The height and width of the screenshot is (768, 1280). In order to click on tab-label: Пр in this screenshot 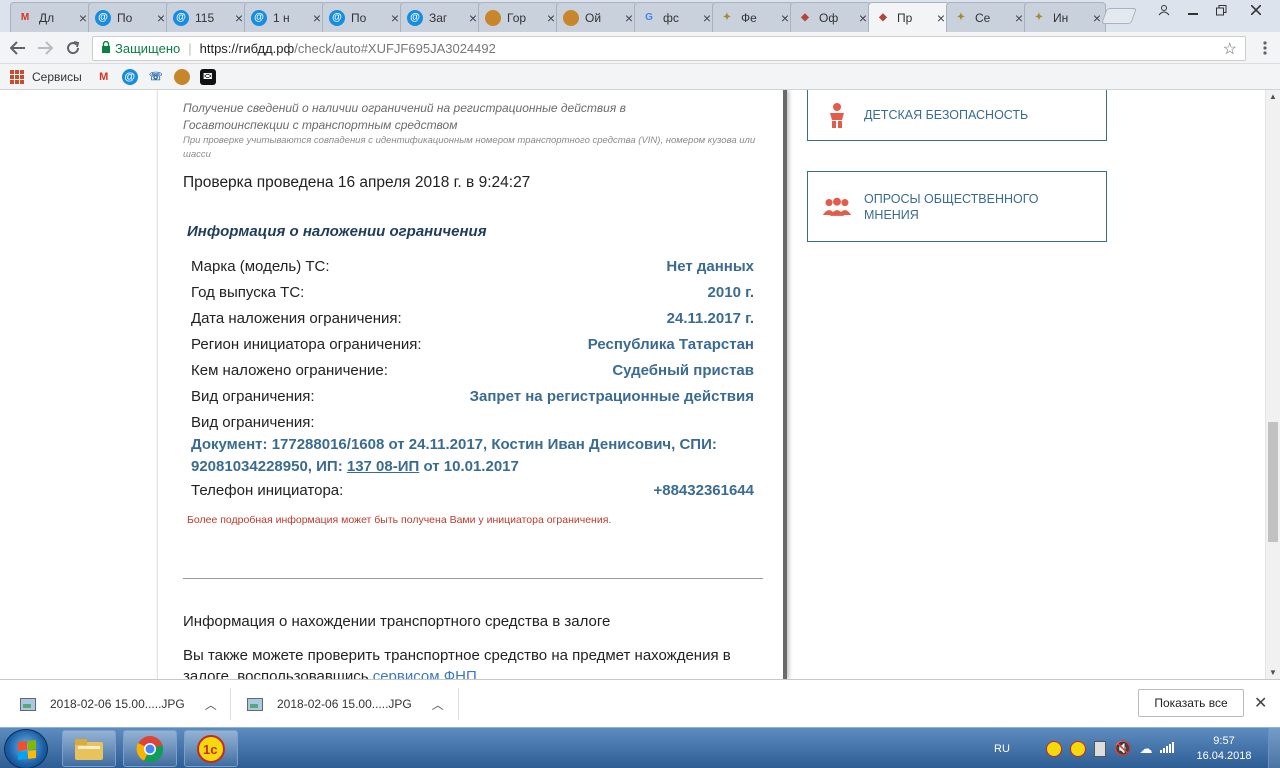, I will do `click(905, 17)`.